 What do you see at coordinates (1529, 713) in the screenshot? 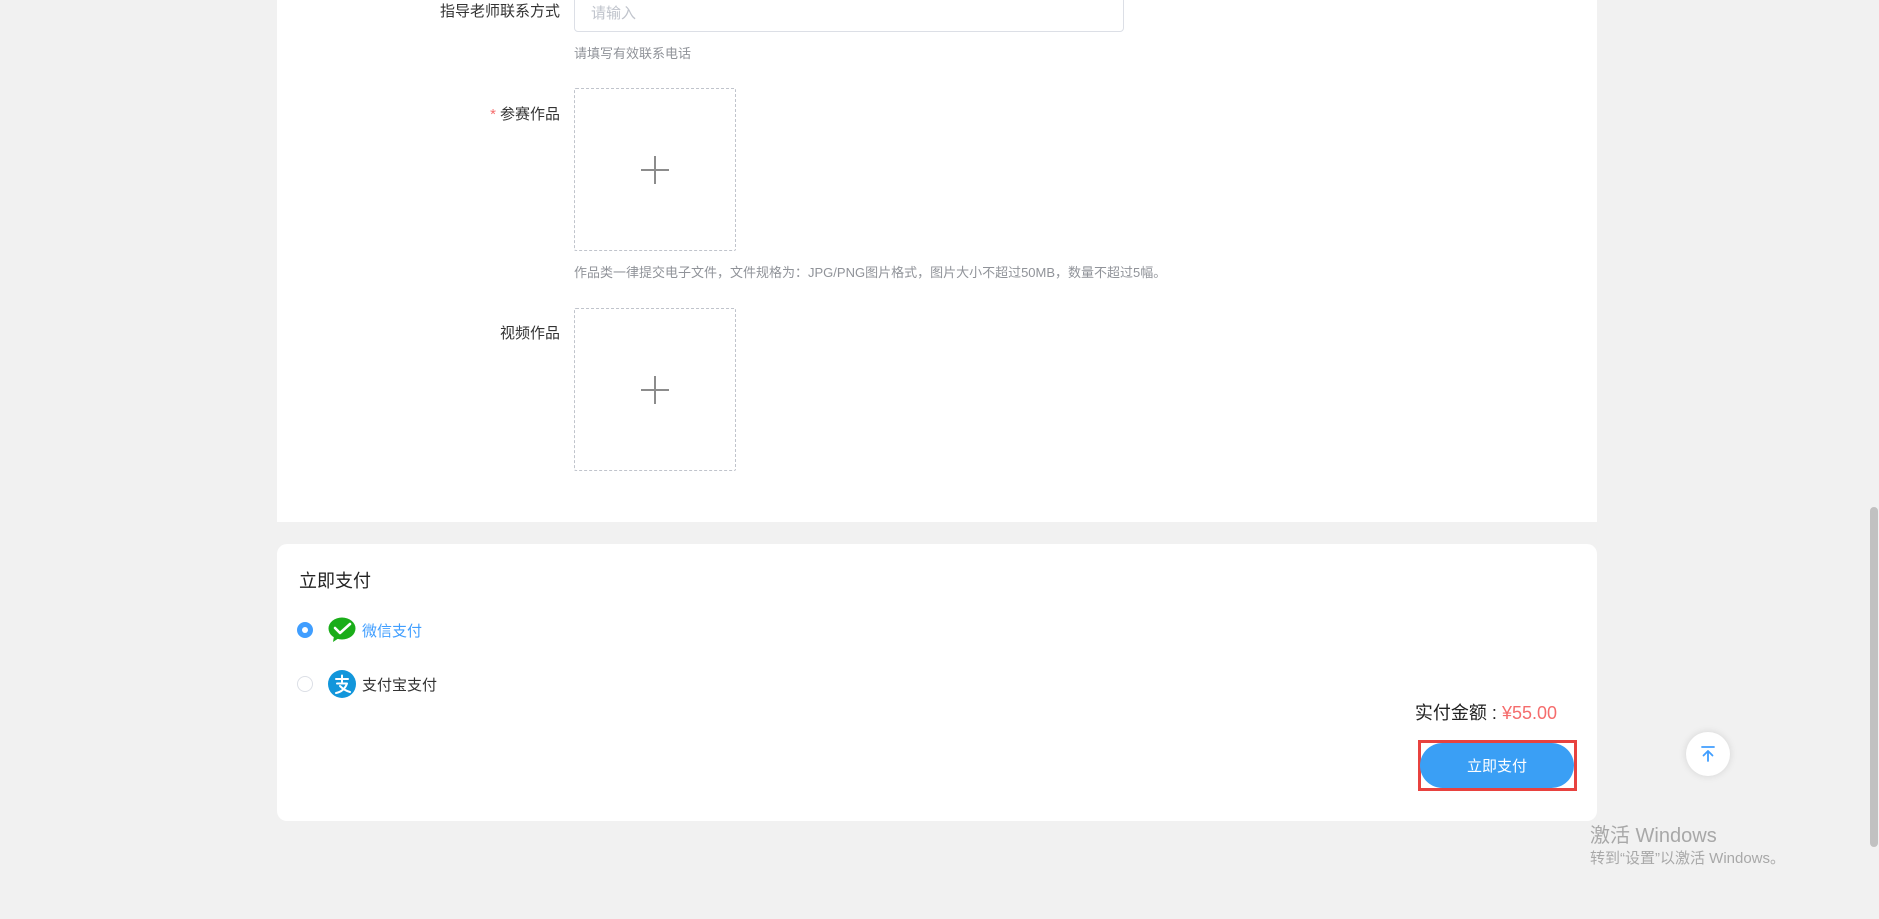
I see `amount-value: ¥55.00` at bounding box center [1529, 713].